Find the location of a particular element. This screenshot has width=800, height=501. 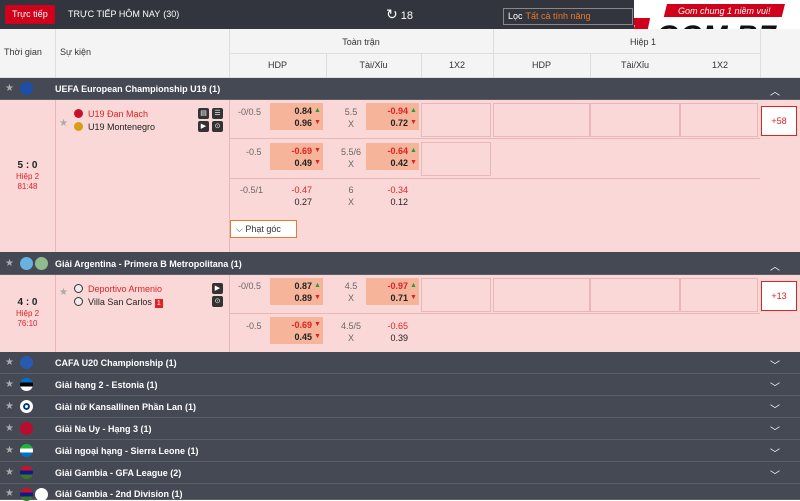

header-fulltime: Toàn trận is located at coordinates (361, 42).